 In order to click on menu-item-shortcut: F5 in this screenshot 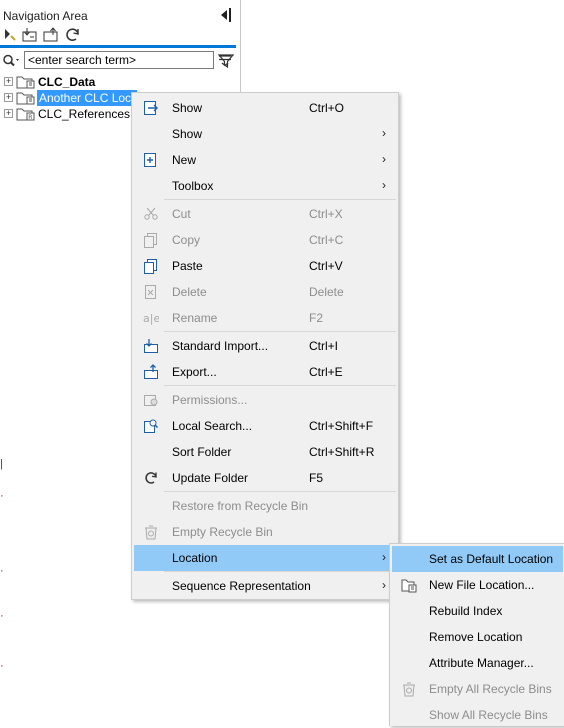, I will do `click(316, 478)`.